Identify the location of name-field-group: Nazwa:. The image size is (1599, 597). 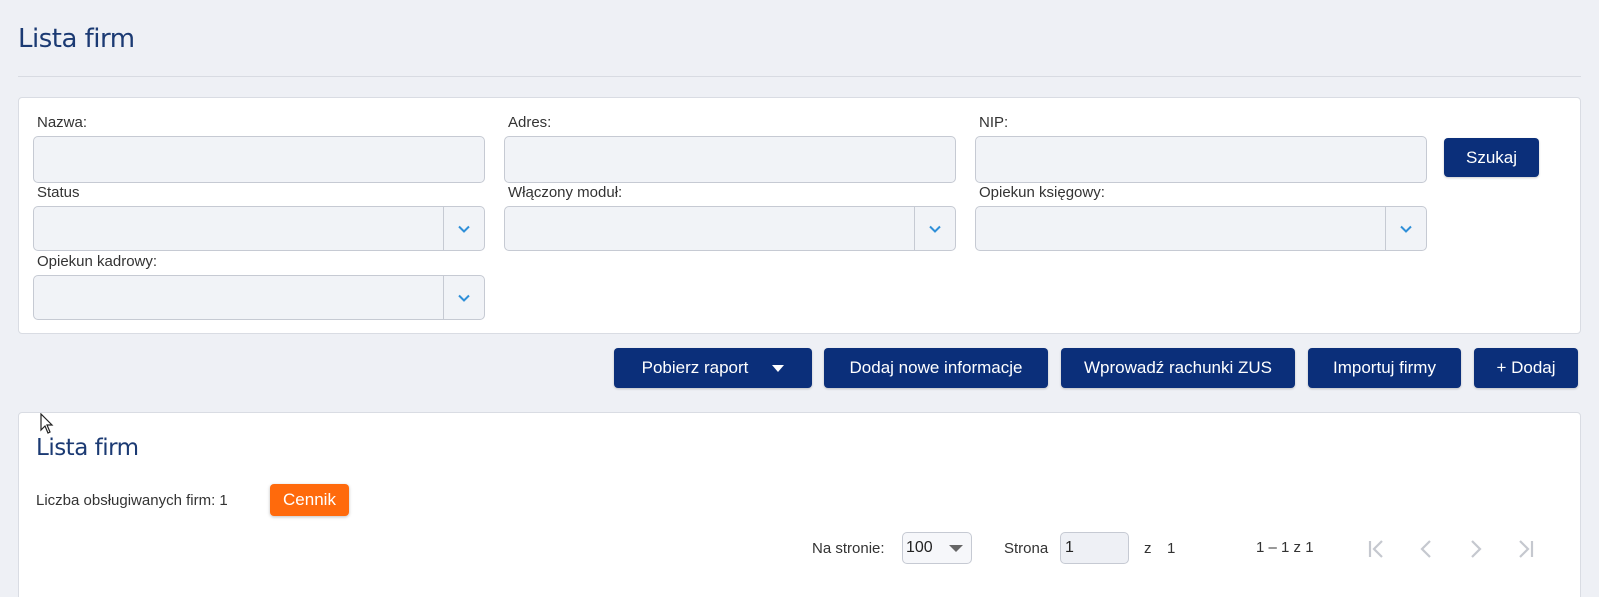
(259, 148).